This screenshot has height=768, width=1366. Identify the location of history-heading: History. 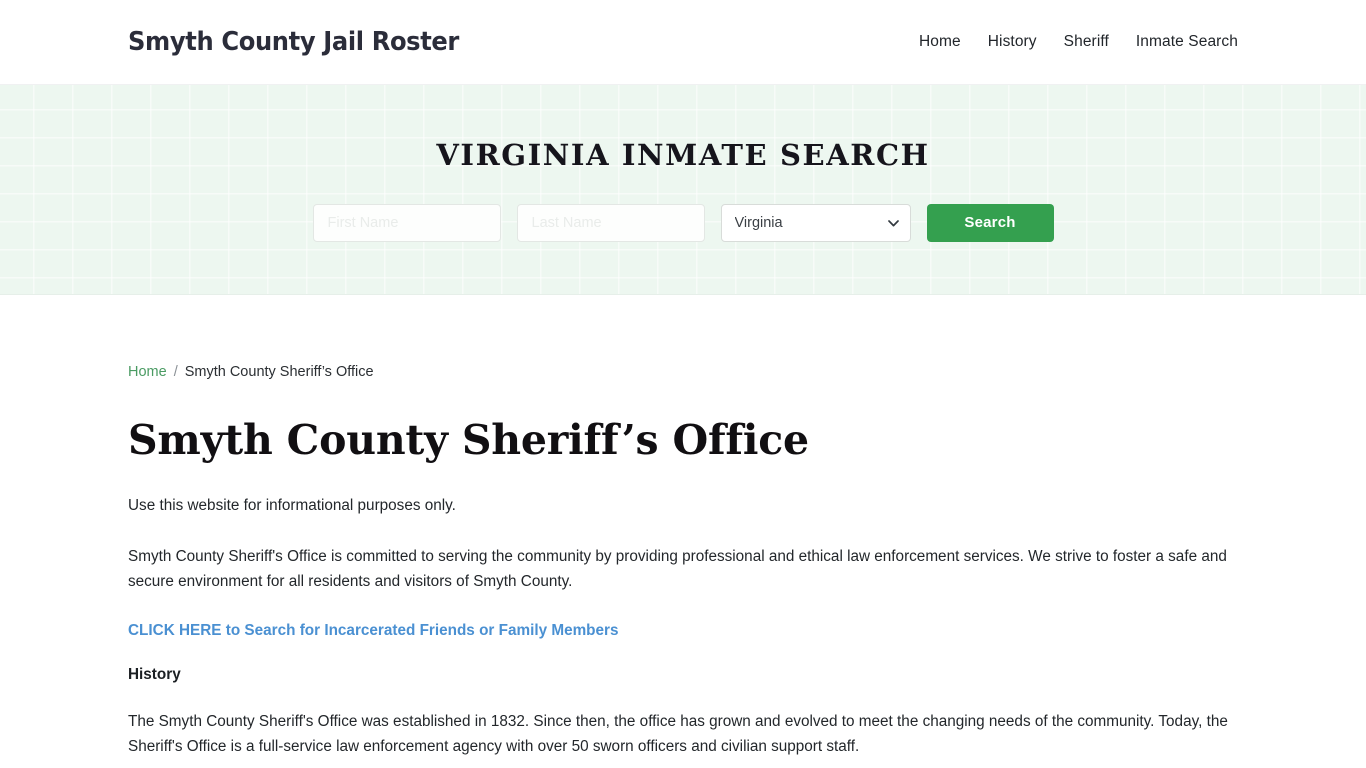
(154, 675).